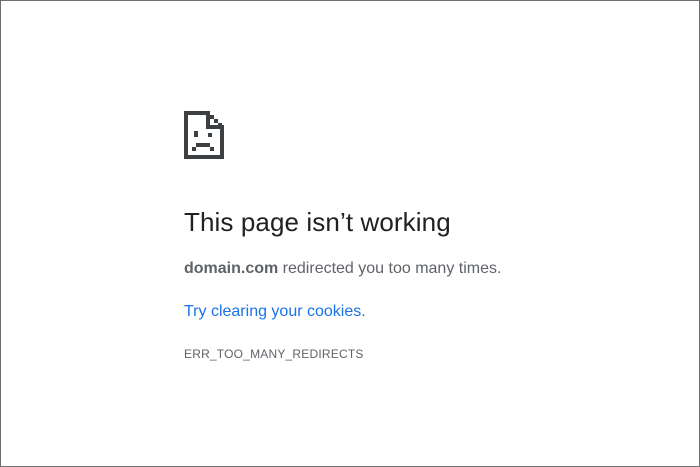  I want to click on error-detail-text: redirected you too many times., so click(390, 268).